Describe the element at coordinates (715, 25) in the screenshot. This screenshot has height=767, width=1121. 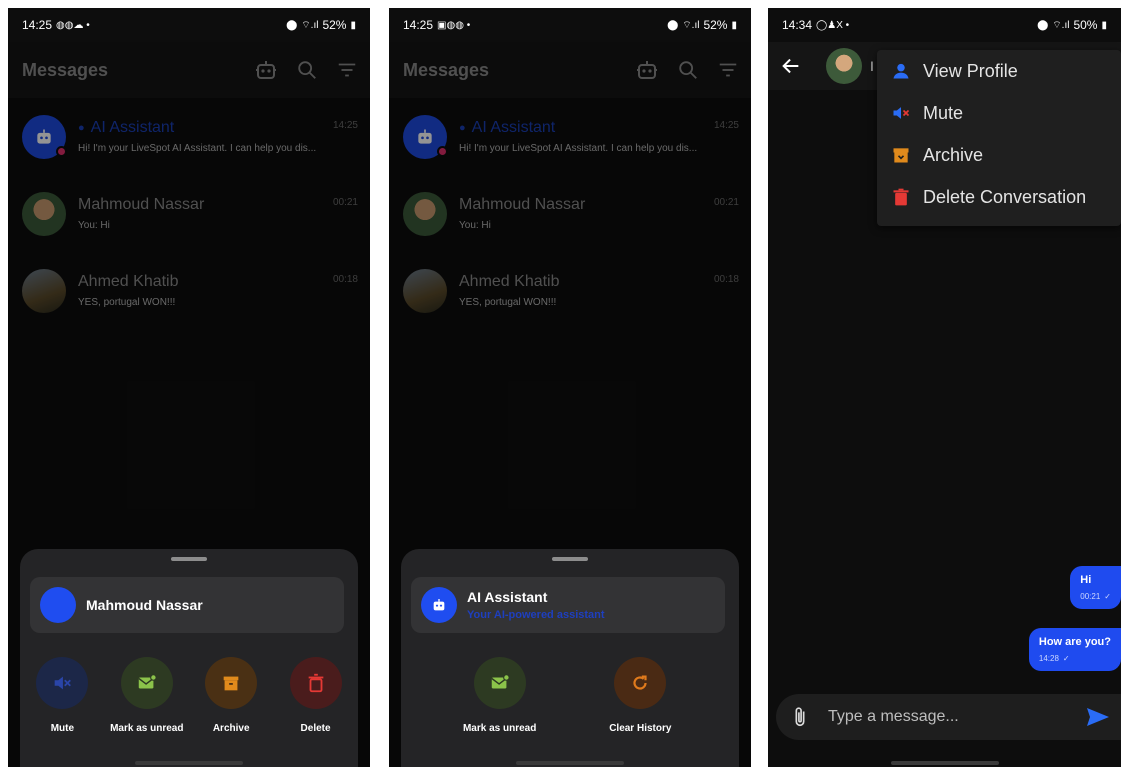
I see `battery-level: 52%` at that location.